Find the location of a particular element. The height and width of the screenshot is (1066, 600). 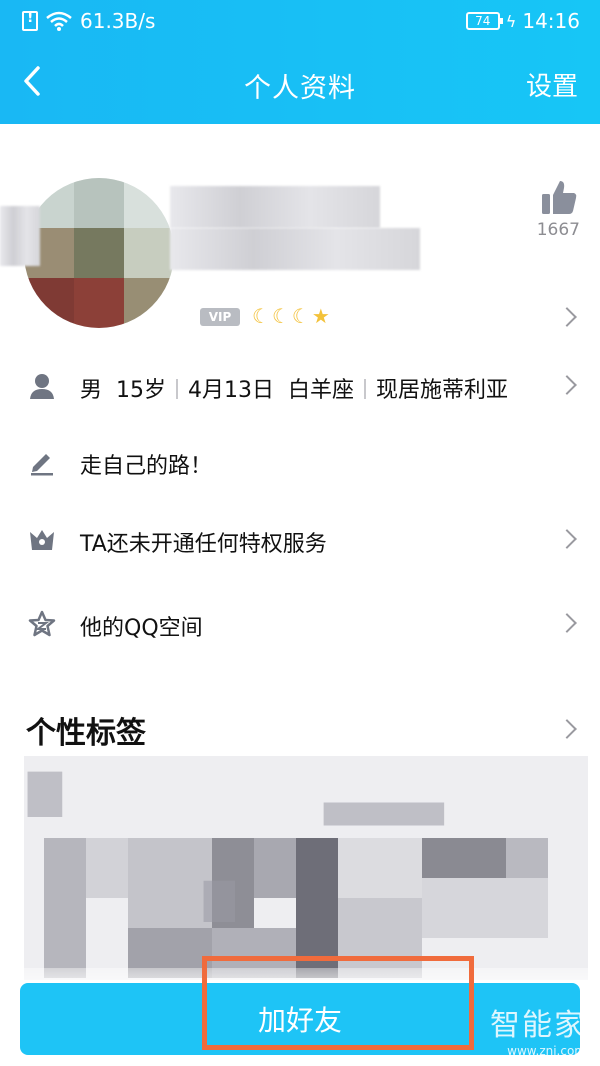

basic-info-text: 男 15岁 4月13日 白羊座 现居施蒂利亚 is located at coordinates (294, 388).